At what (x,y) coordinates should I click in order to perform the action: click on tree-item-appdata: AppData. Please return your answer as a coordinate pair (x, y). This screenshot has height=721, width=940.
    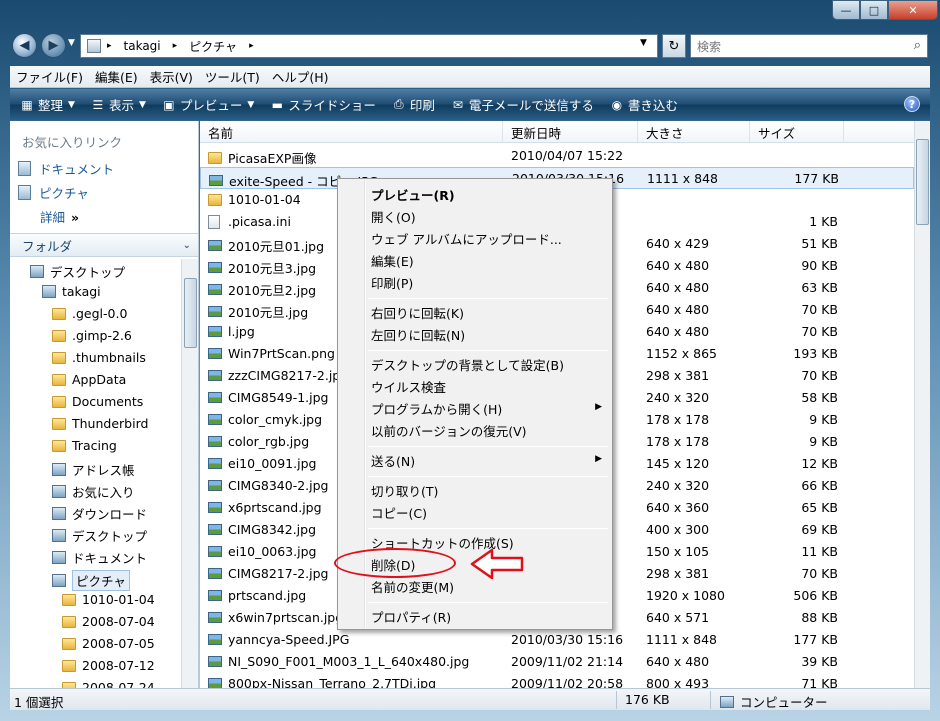
    Looking at the image, I should click on (89, 379).